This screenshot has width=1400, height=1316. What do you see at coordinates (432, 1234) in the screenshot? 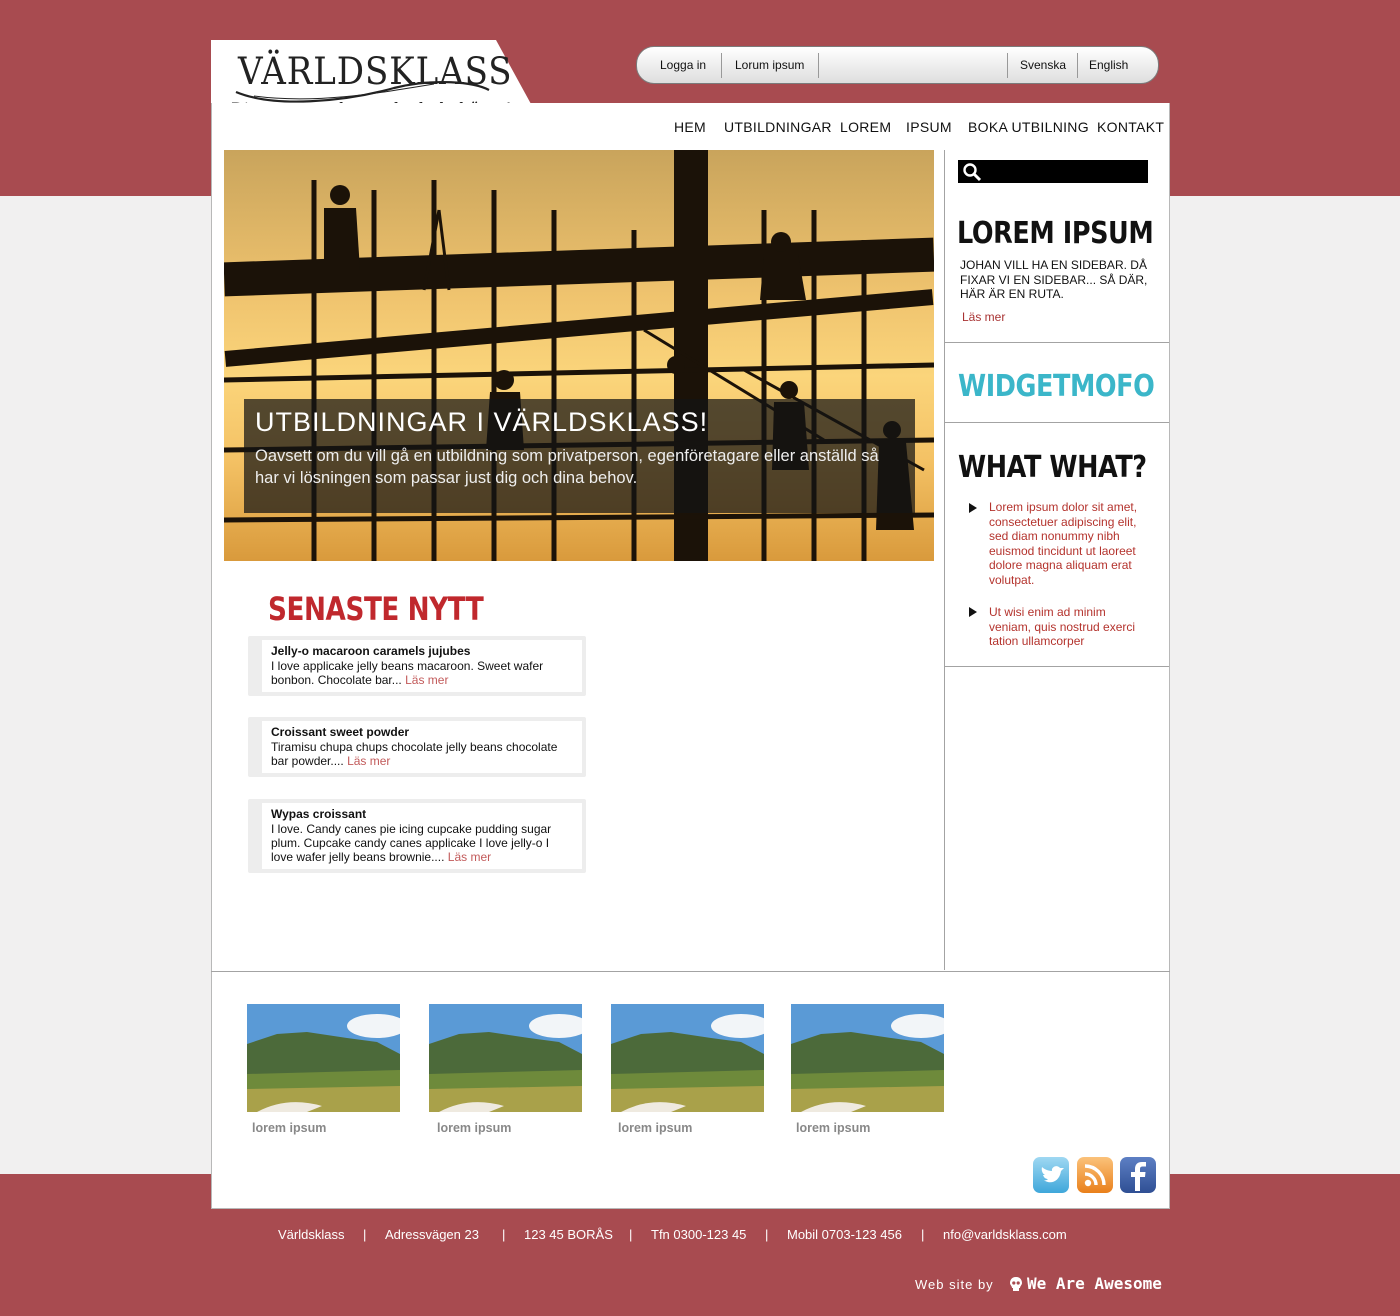
I see `footer-address: Adressvägen 23` at bounding box center [432, 1234].